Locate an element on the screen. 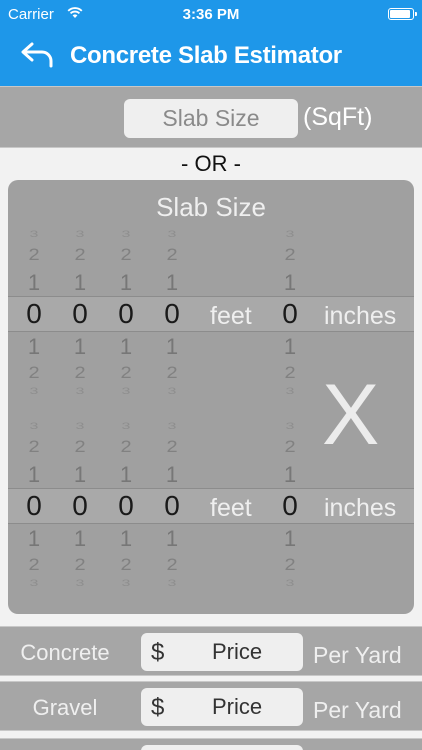  concrete-price-field: $ is located at coordinates (222, 652).